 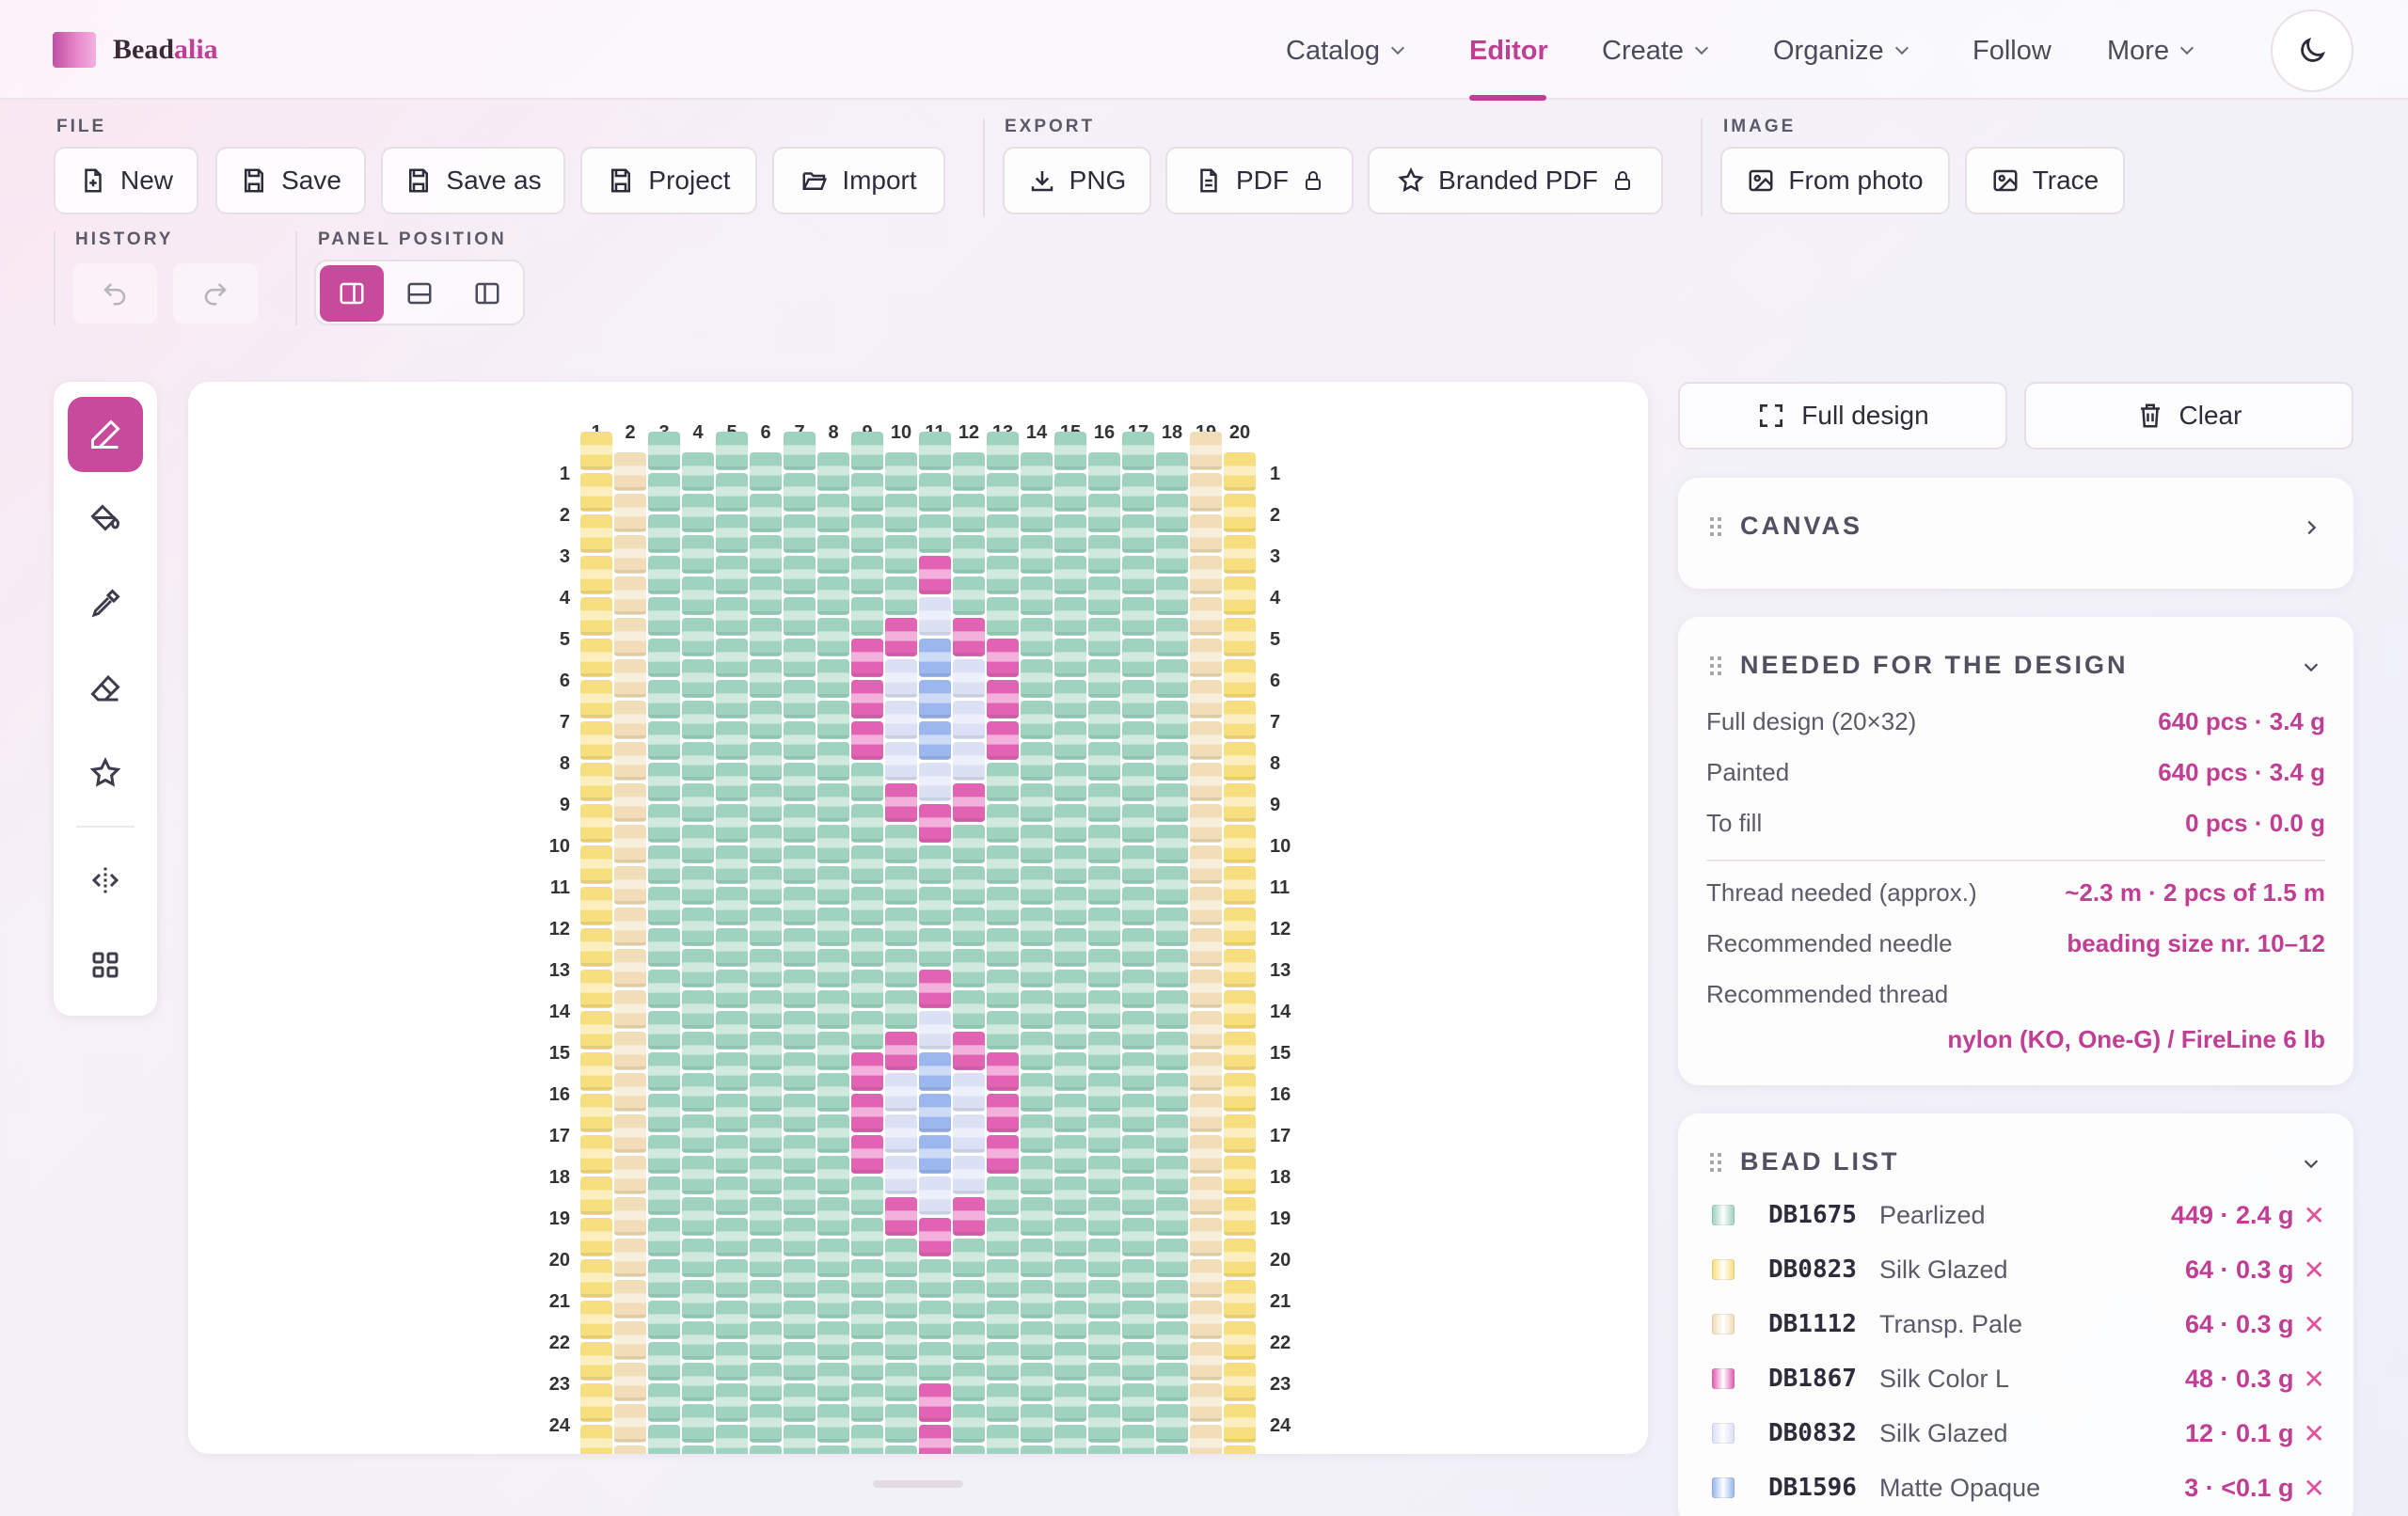 What do you see at coordinates (1716, 526) in the screenshot?
I see `drag-handle-icon` at bounding box center [1716, 526].